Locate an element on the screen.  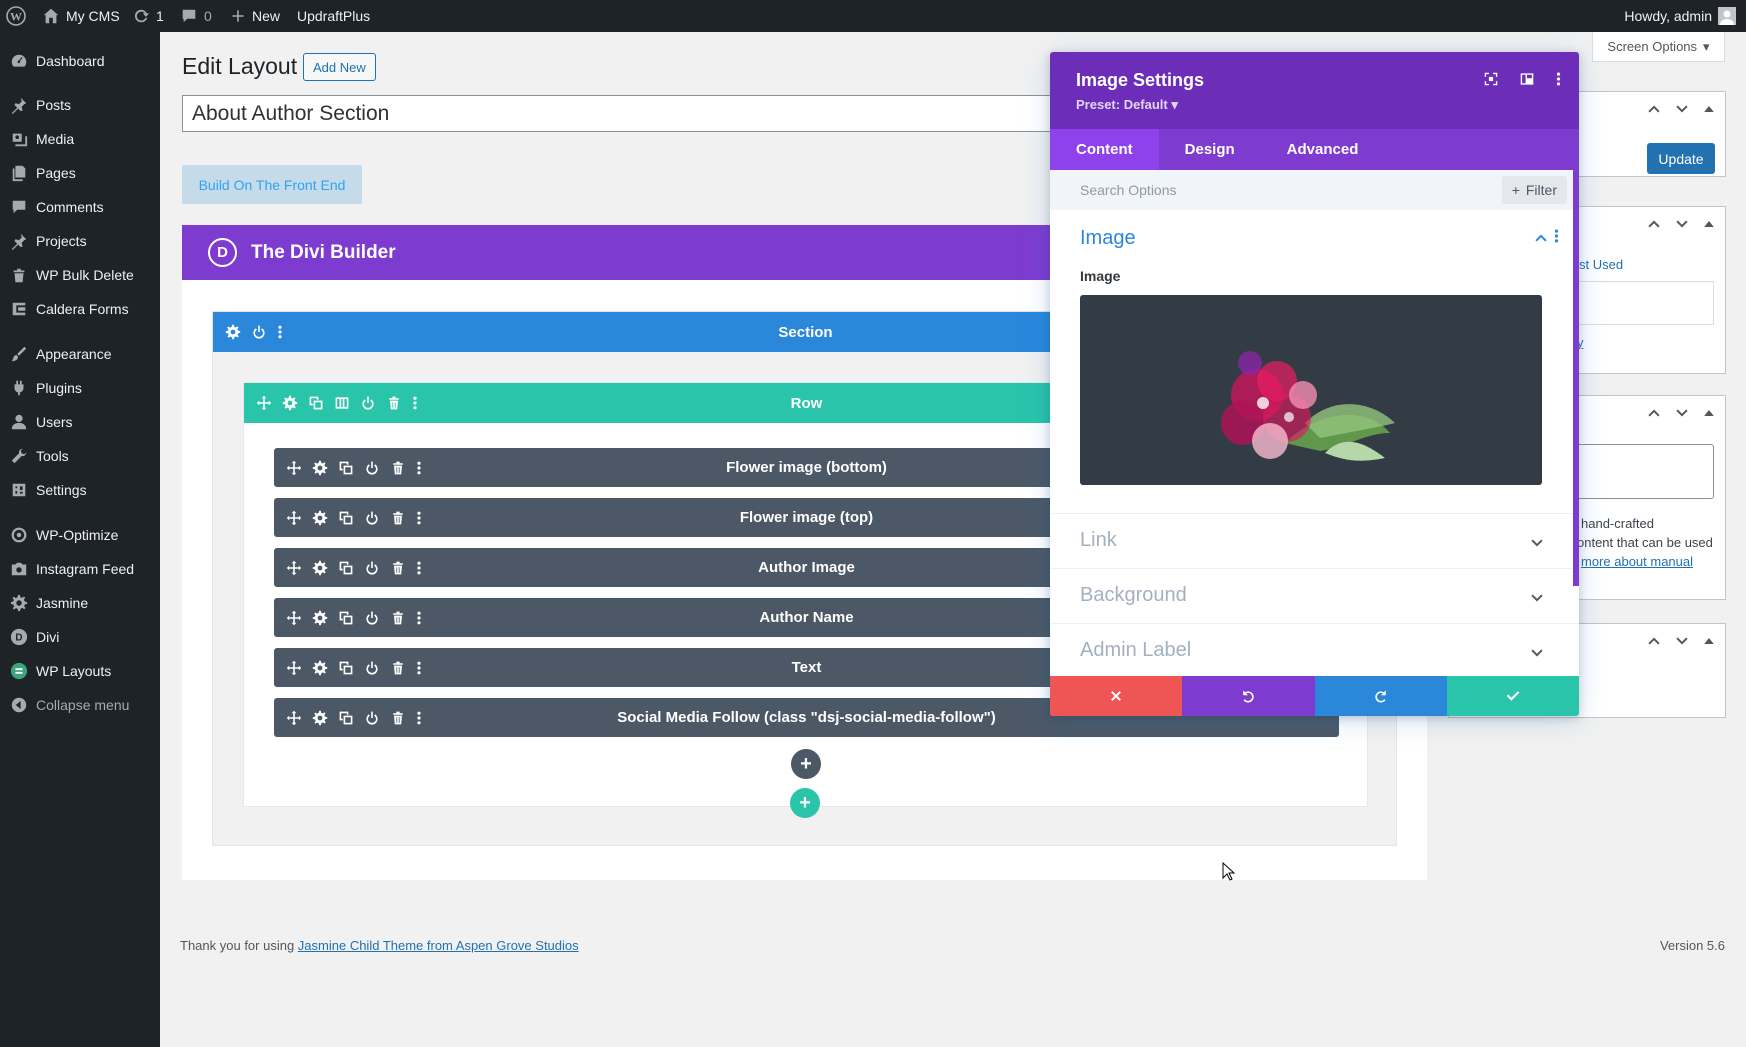
sidebar-item-tools: Tools is located at coordinates (80, 456).